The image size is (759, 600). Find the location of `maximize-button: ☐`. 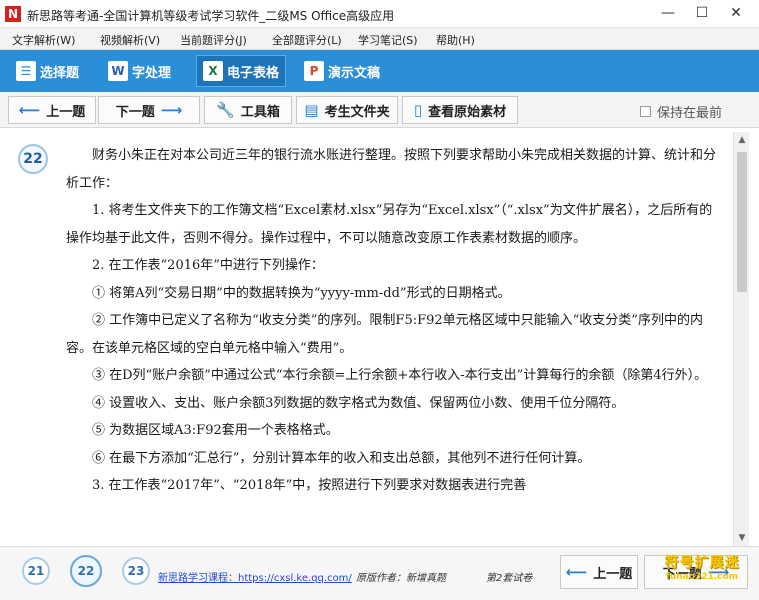

maximize-button: ☐ is located at coordinates (702, 13).